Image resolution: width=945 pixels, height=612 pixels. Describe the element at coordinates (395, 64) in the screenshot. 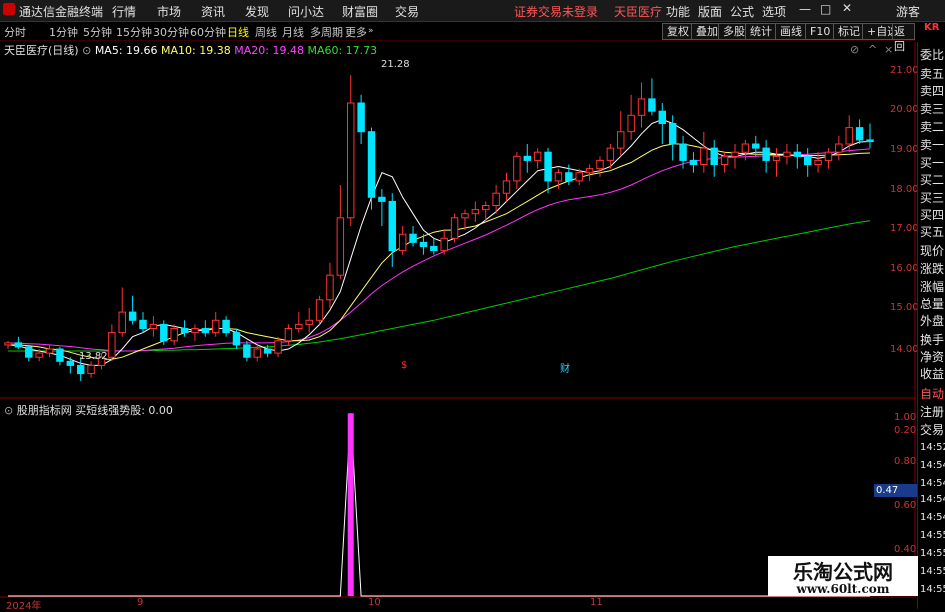

I see `high-annotation: 21.28` at that location.